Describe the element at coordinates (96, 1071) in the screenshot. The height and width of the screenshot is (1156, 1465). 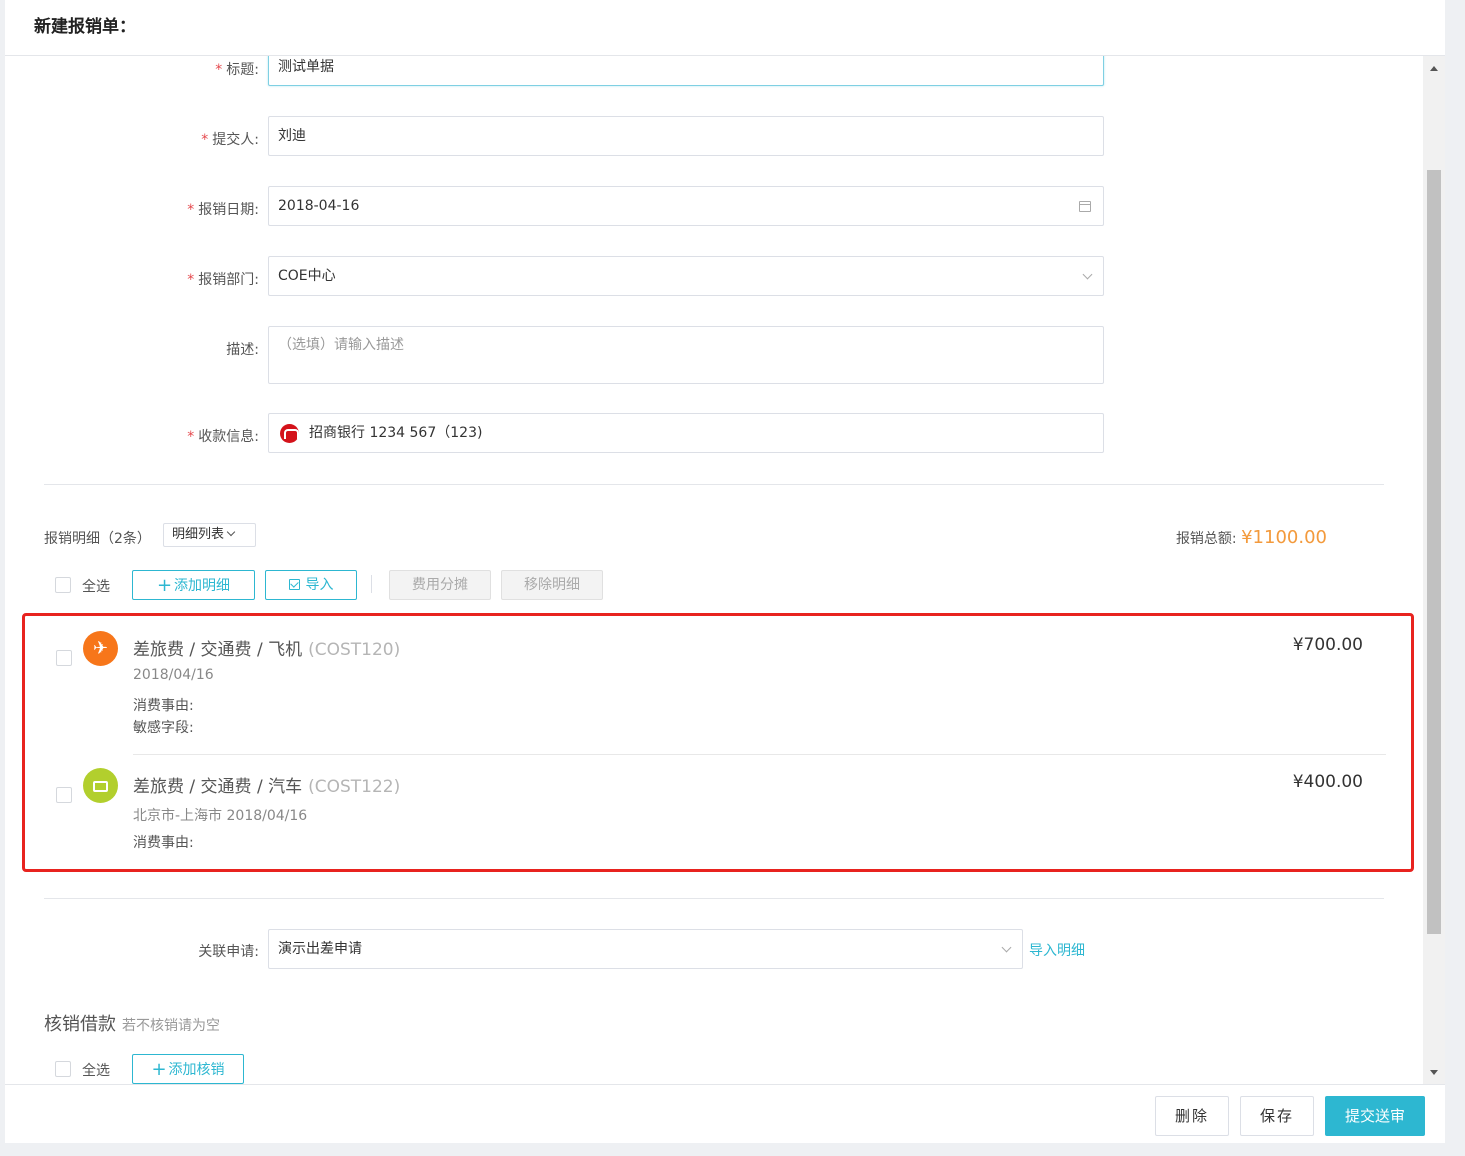
I see `writeoff-select-all-label: 全选` at that location.